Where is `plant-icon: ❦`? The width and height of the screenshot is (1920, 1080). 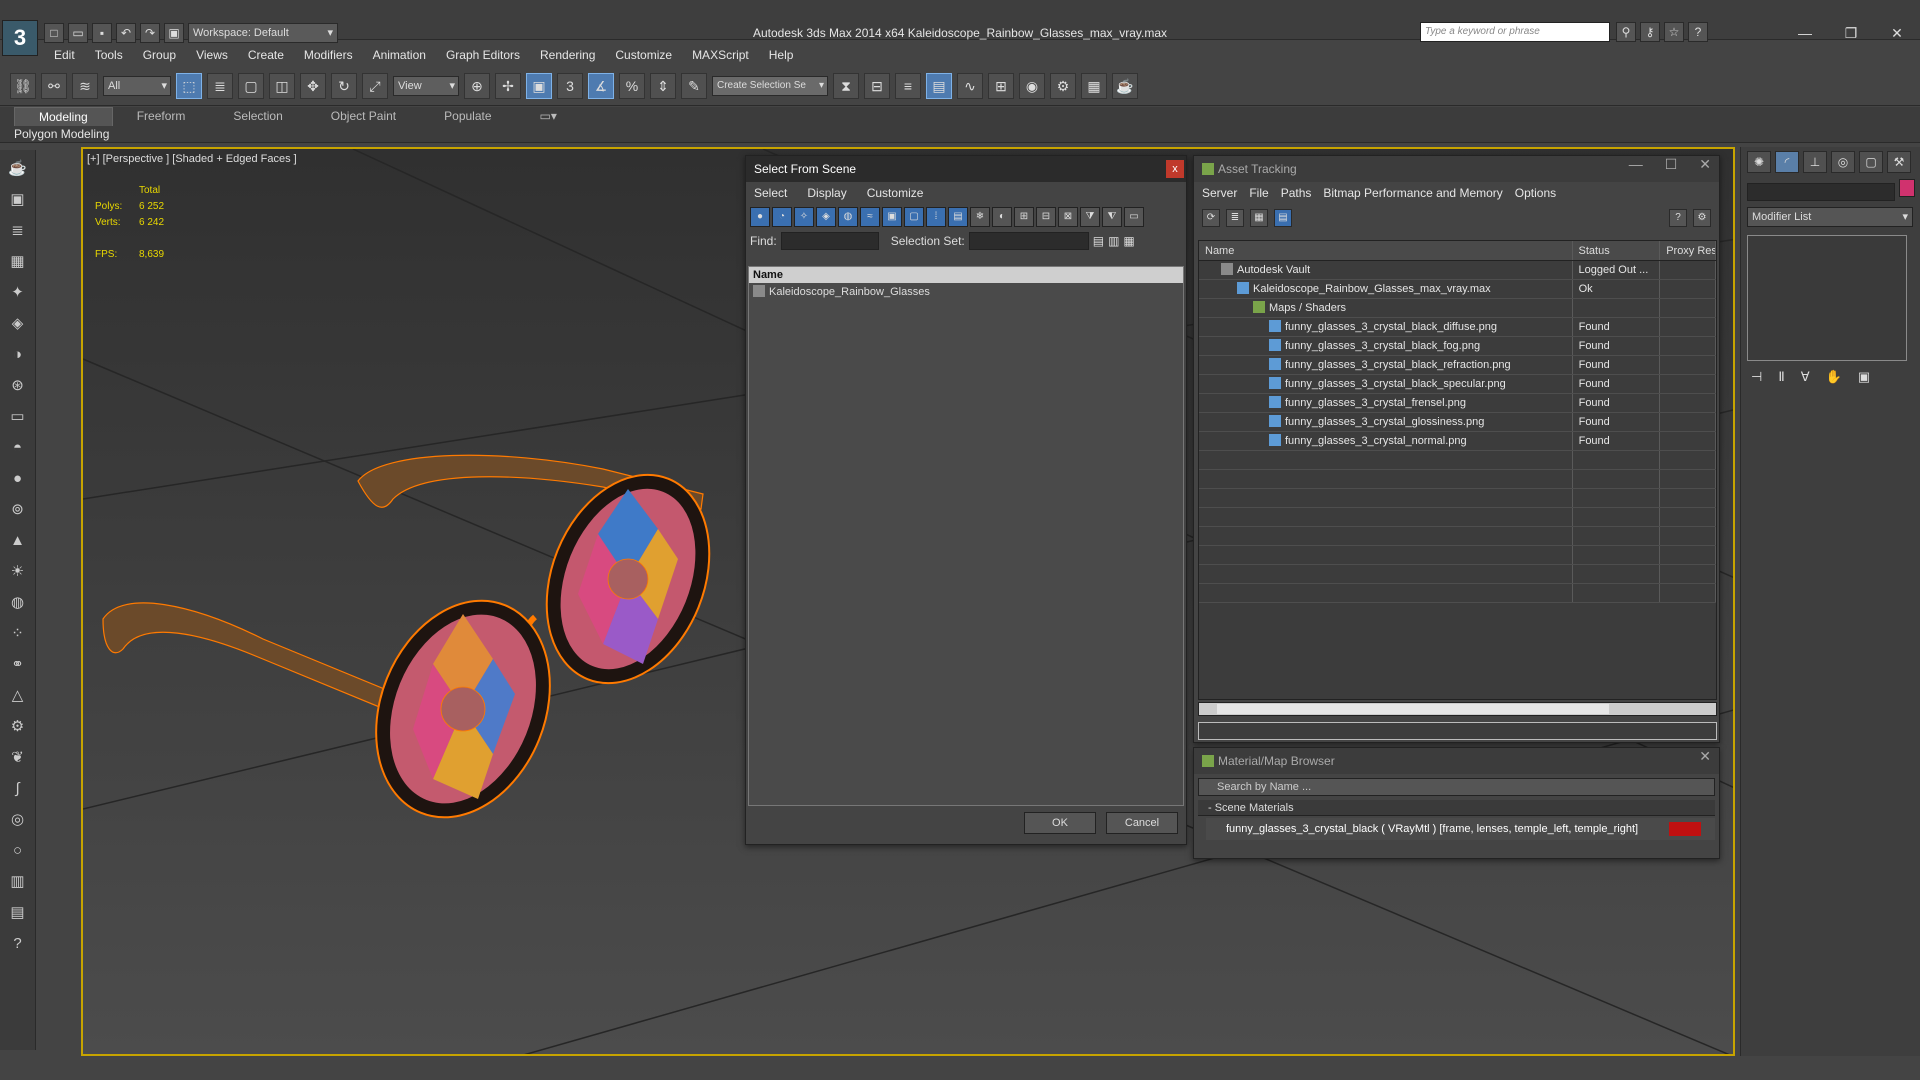 plant-icon: ❦ is located at coordinates (18, 758).